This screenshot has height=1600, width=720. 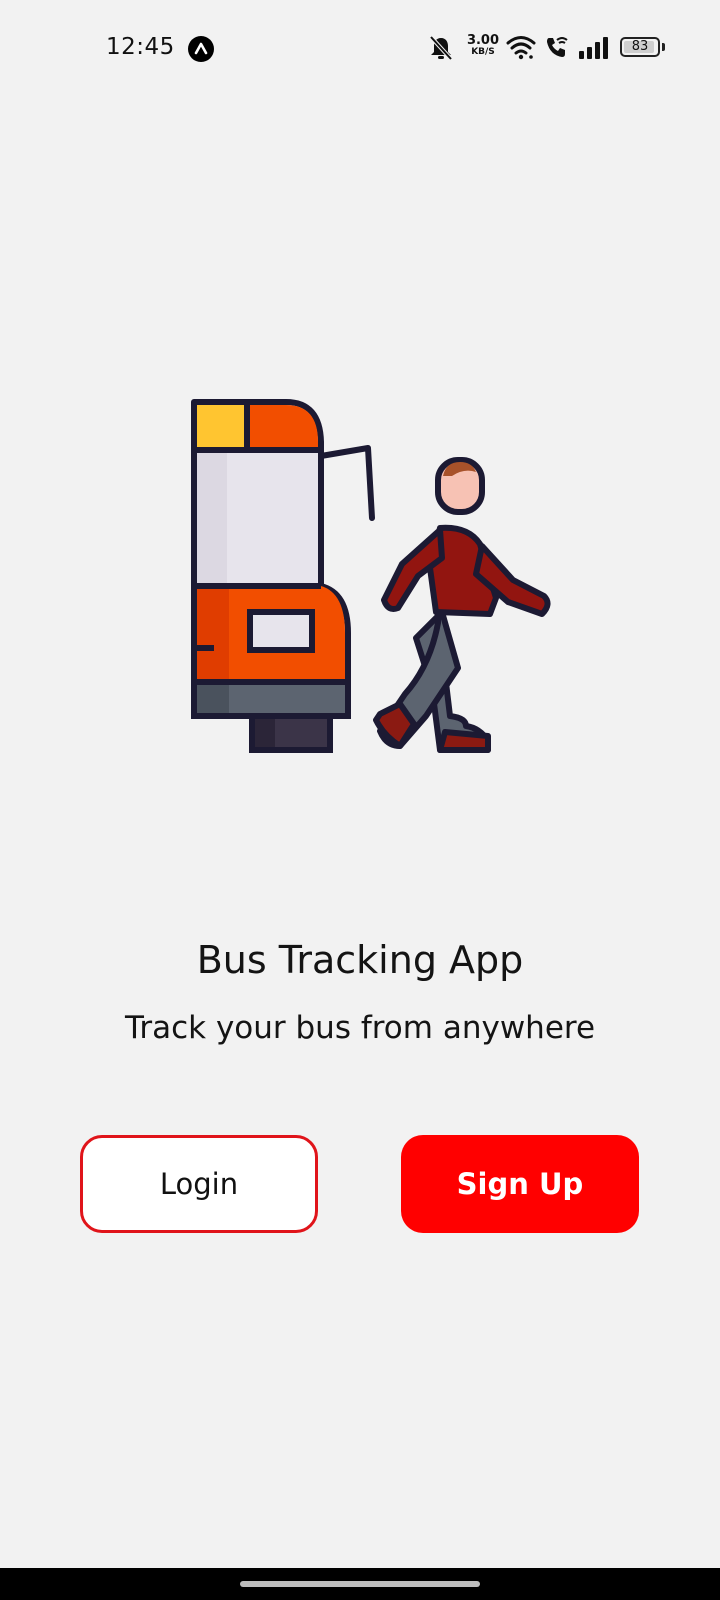 I want to click on app-title: Bus Tracking App, so click(x=360, y=960).